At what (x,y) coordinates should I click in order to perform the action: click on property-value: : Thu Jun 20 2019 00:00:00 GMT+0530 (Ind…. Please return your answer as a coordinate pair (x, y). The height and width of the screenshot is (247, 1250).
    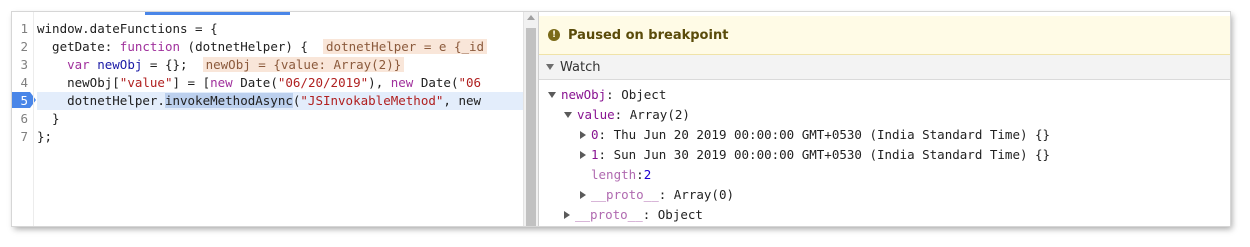
    Looking at the image, I should click on (824, 134).